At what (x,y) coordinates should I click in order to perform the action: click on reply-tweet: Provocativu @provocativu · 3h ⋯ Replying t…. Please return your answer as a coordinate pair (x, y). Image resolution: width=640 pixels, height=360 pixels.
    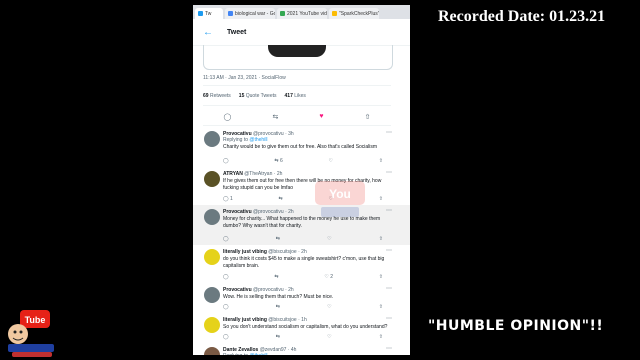
    Looking at the image, I should click on (301, 147).